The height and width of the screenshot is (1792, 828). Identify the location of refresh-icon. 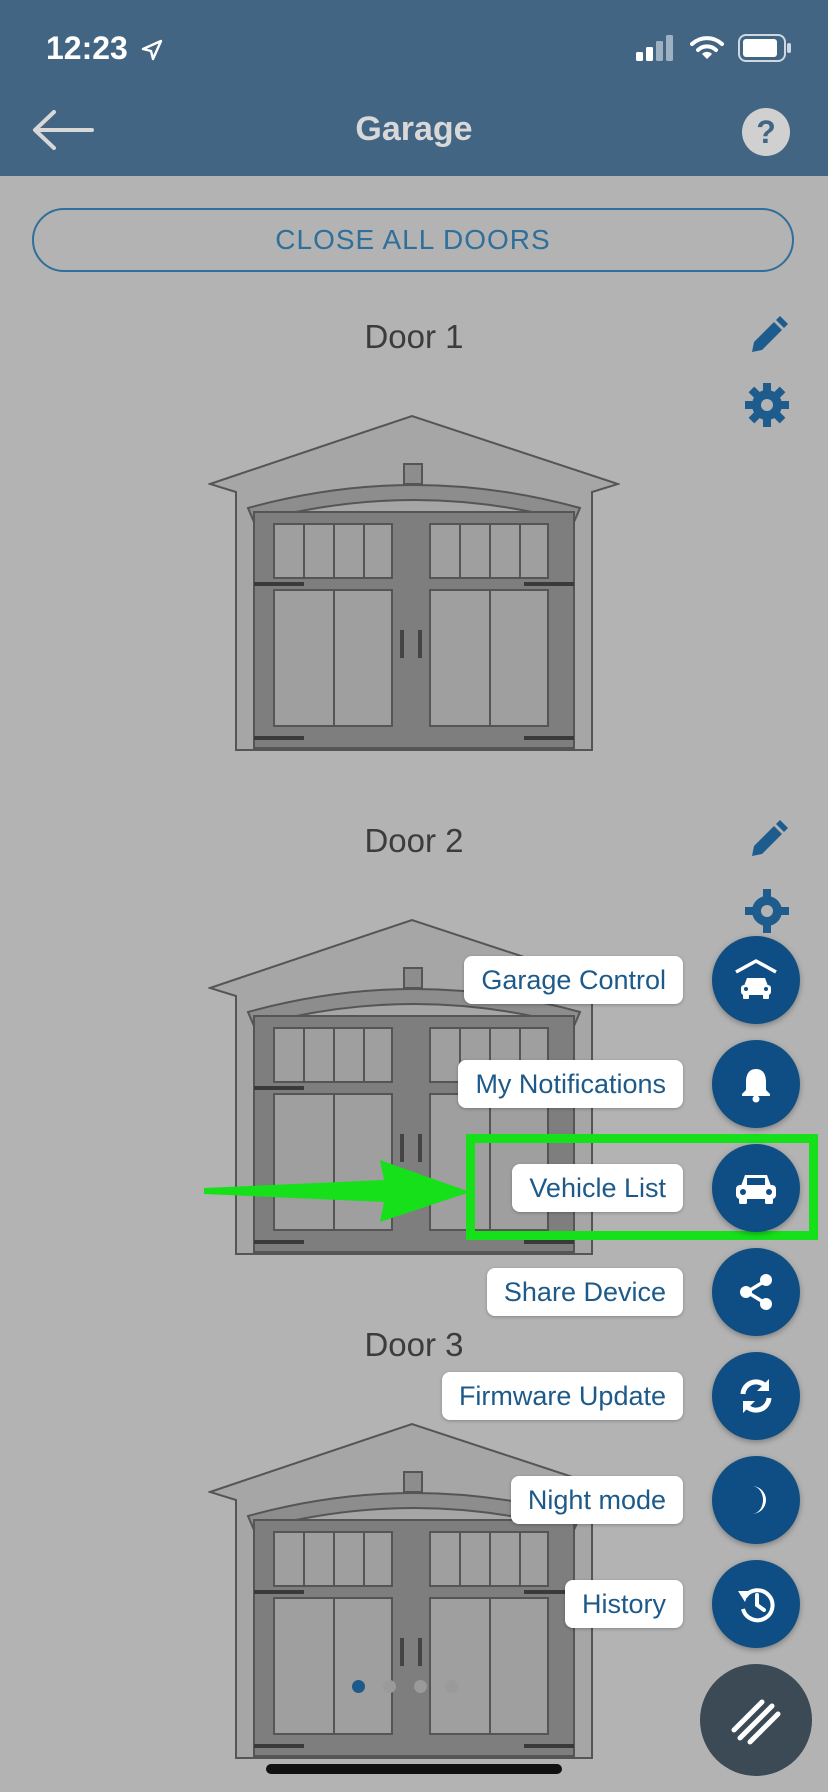
(756, 1396).